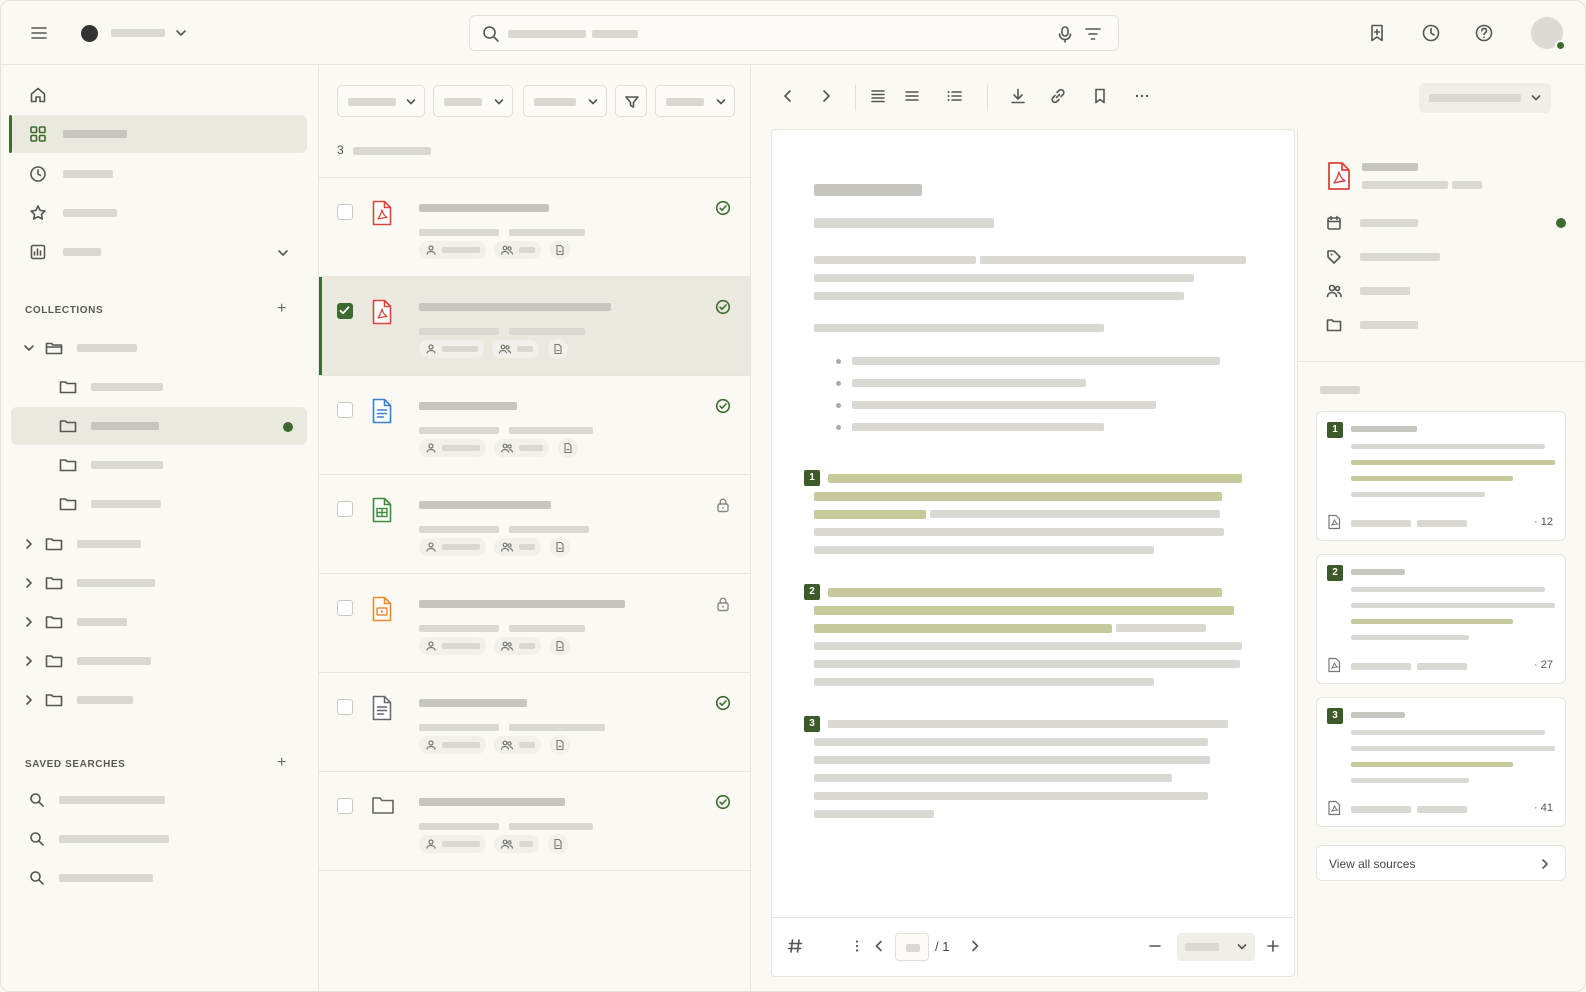  I want to click on chevron-down-icon, so click(29, 348).